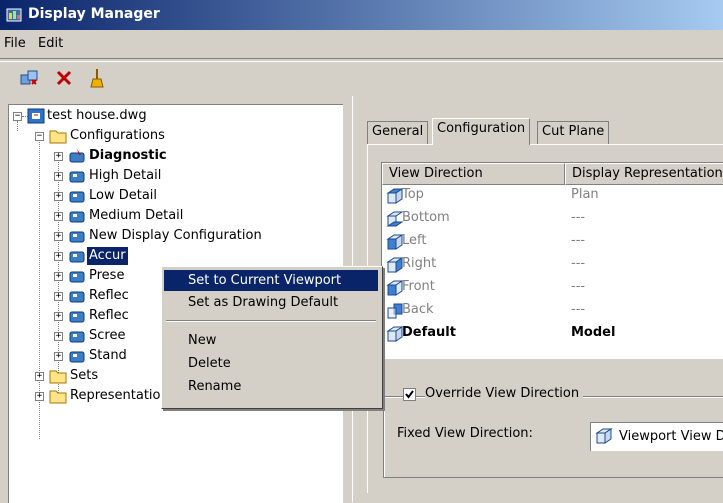 Image resolution: width=723 pixels, height=503 pixels. What do you see at coordinates (473, 174) in the screenshot?
I see `column-header-view-direction: View Direction` at bounding box center [473, 174].